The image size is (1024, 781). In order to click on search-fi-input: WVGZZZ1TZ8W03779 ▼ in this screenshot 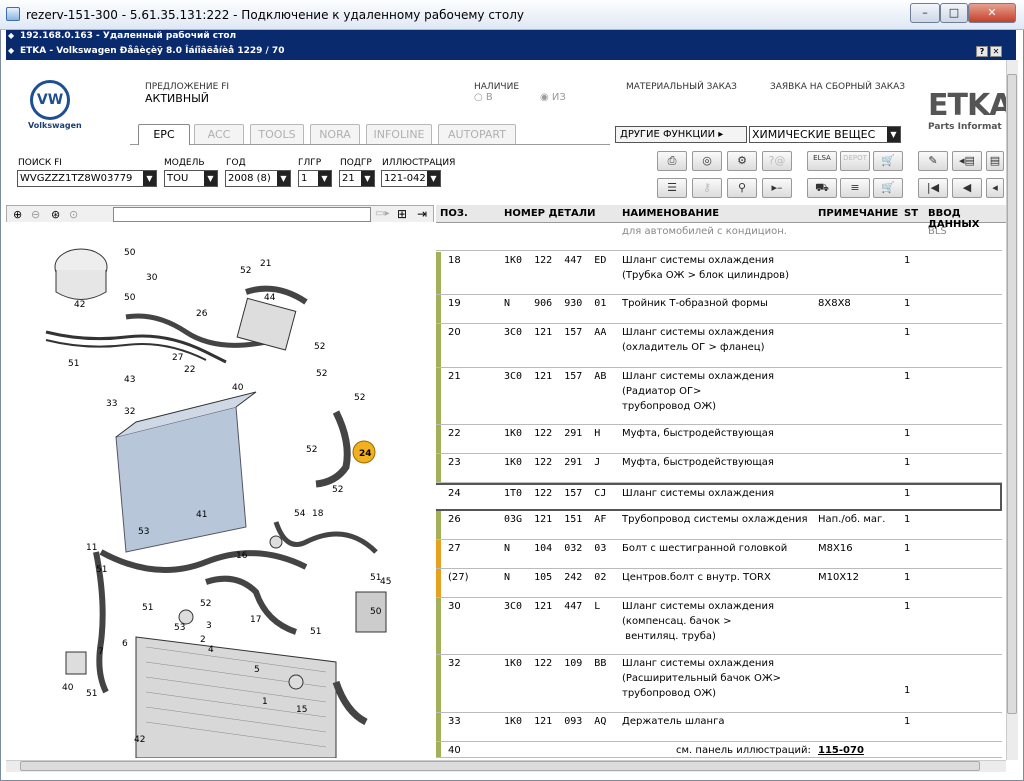, I will do `click(87, 178)`.